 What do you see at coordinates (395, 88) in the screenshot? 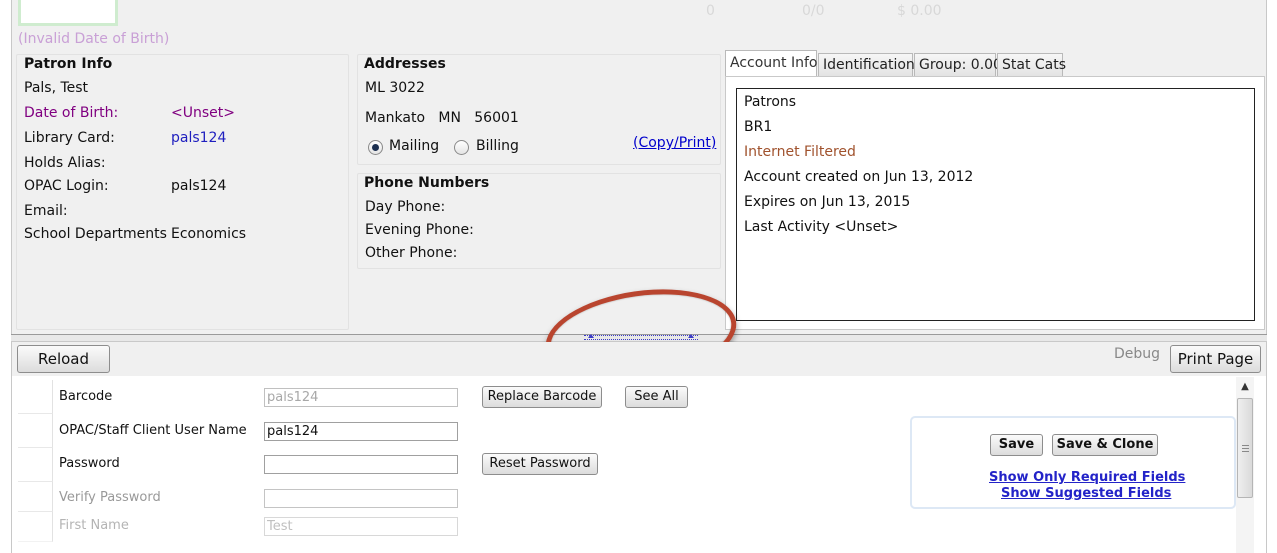
I see `address-line-1: ML 3022` at bounding box center [395, 88].